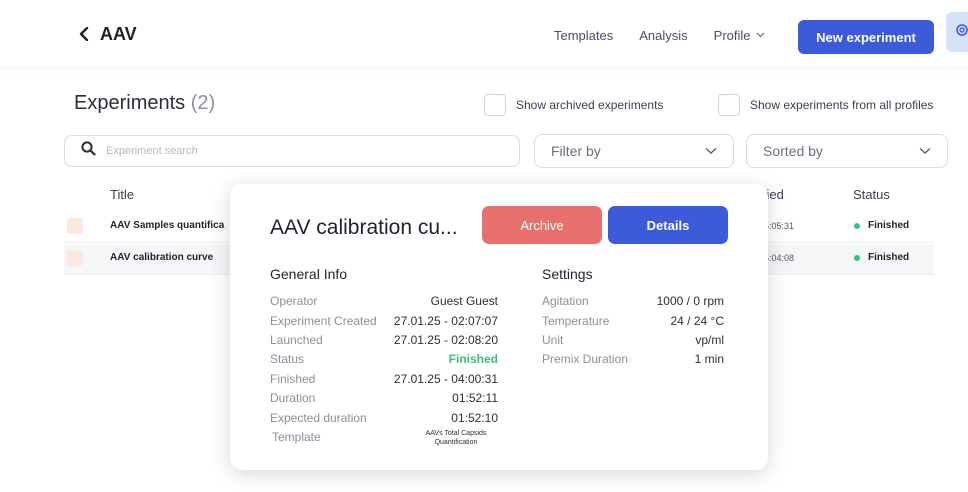 The image size is (968, 492). What do you see at coordinates (122, 194) in the screenshot?
I see `column-title: Title` at bounding box center [122, 194].